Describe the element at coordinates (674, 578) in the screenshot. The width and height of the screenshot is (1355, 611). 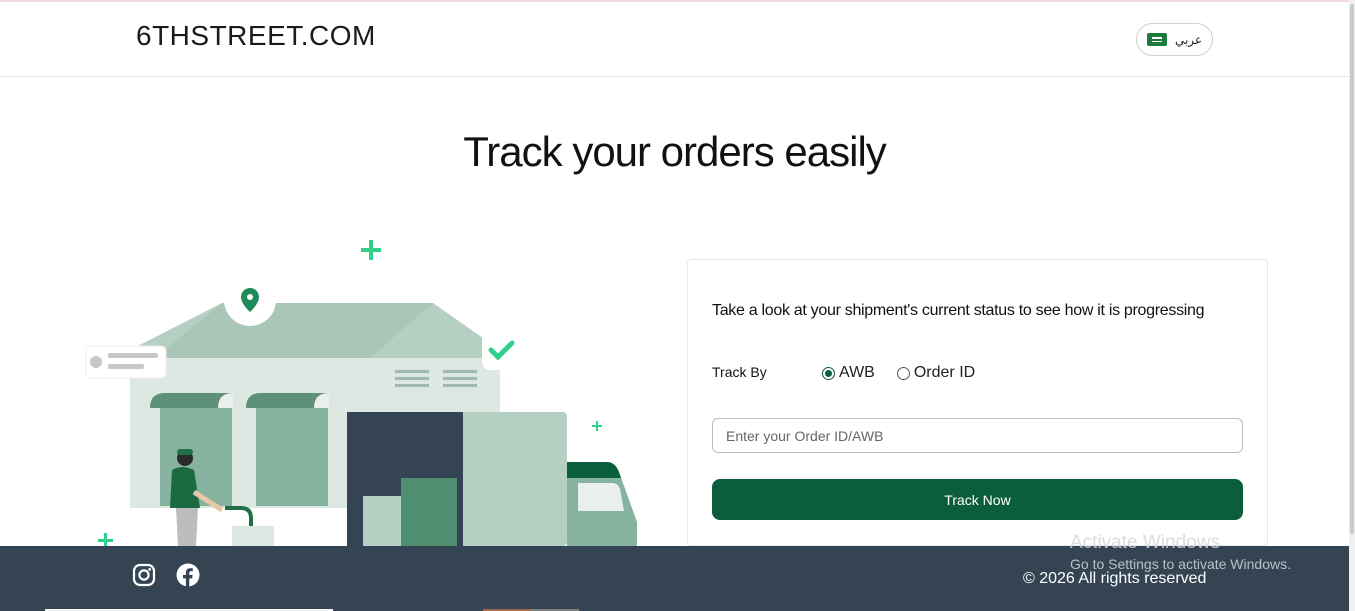
I see `site-footer: © 2026 All rights reserved` at that location.